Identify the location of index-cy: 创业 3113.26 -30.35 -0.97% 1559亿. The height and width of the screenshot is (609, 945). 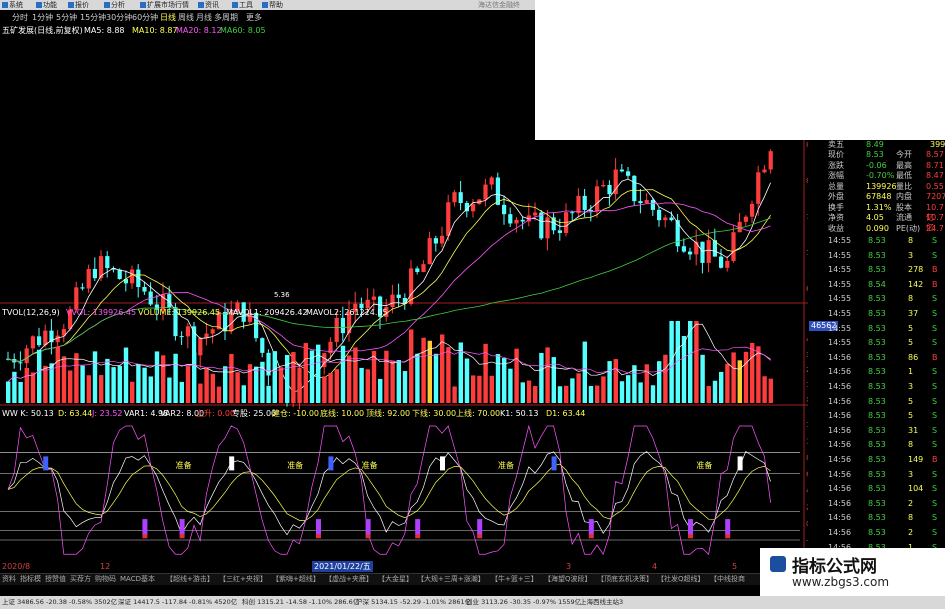
(523, 602).